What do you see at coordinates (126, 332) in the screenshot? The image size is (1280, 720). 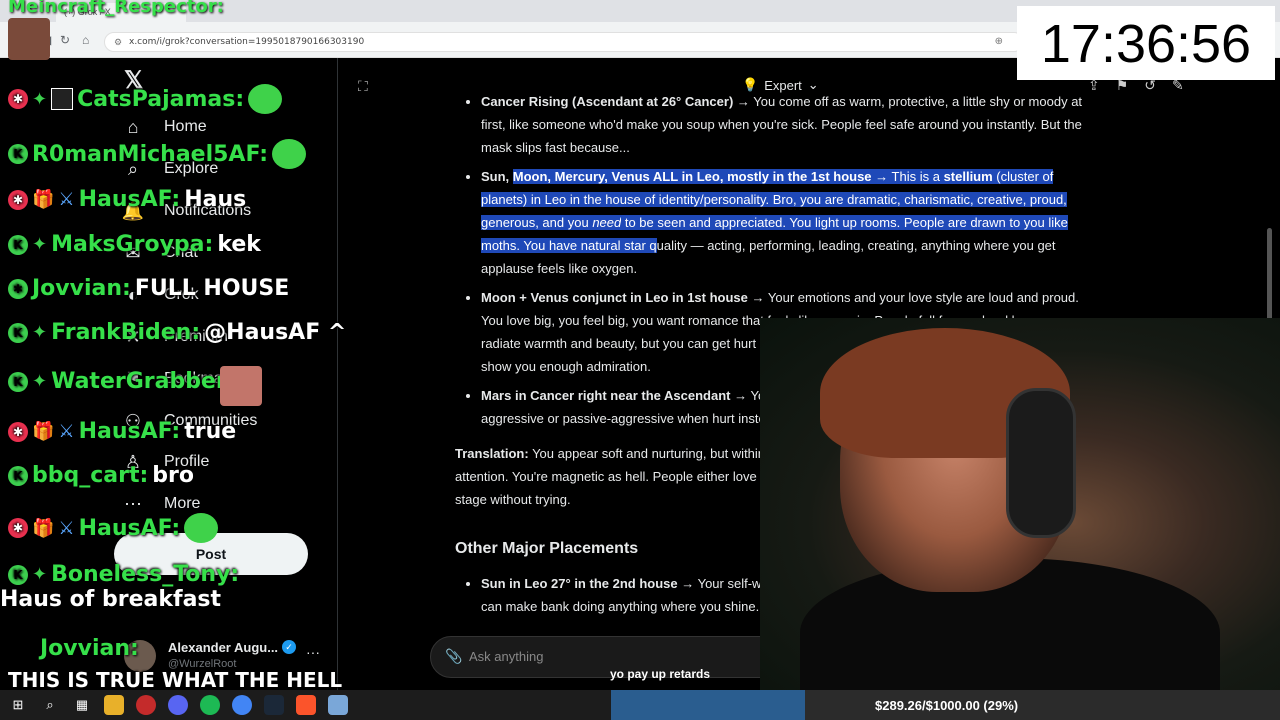 I see `chat-username: FrankBiden:` at bounding box center [126, 332].